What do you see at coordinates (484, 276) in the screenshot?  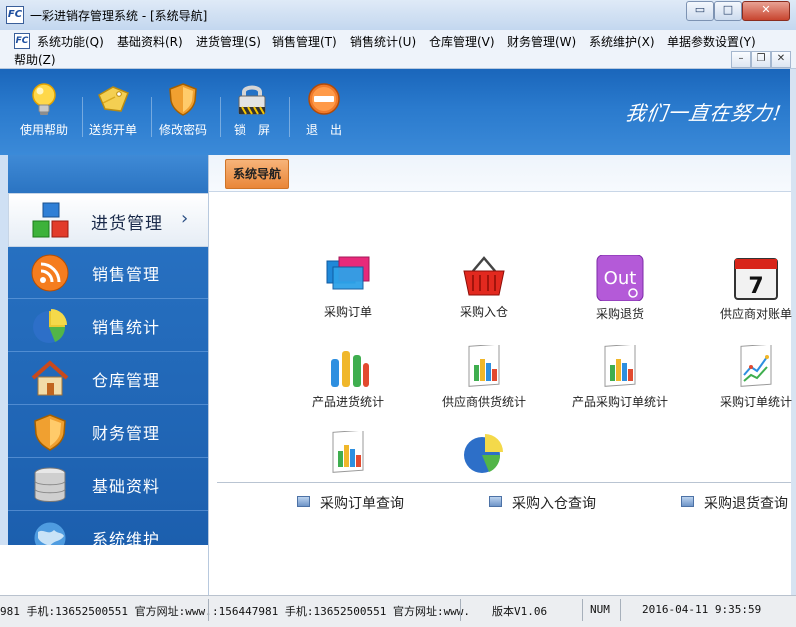 I see `basket-icon` at bounding box center [484, 276].